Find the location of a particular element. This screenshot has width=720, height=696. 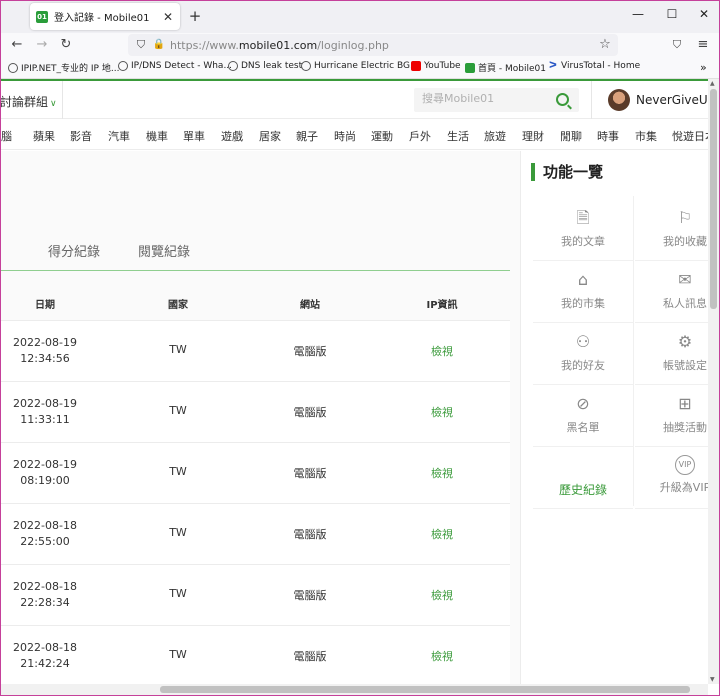

category-item: 市集 is located at coordinates (646, 136).